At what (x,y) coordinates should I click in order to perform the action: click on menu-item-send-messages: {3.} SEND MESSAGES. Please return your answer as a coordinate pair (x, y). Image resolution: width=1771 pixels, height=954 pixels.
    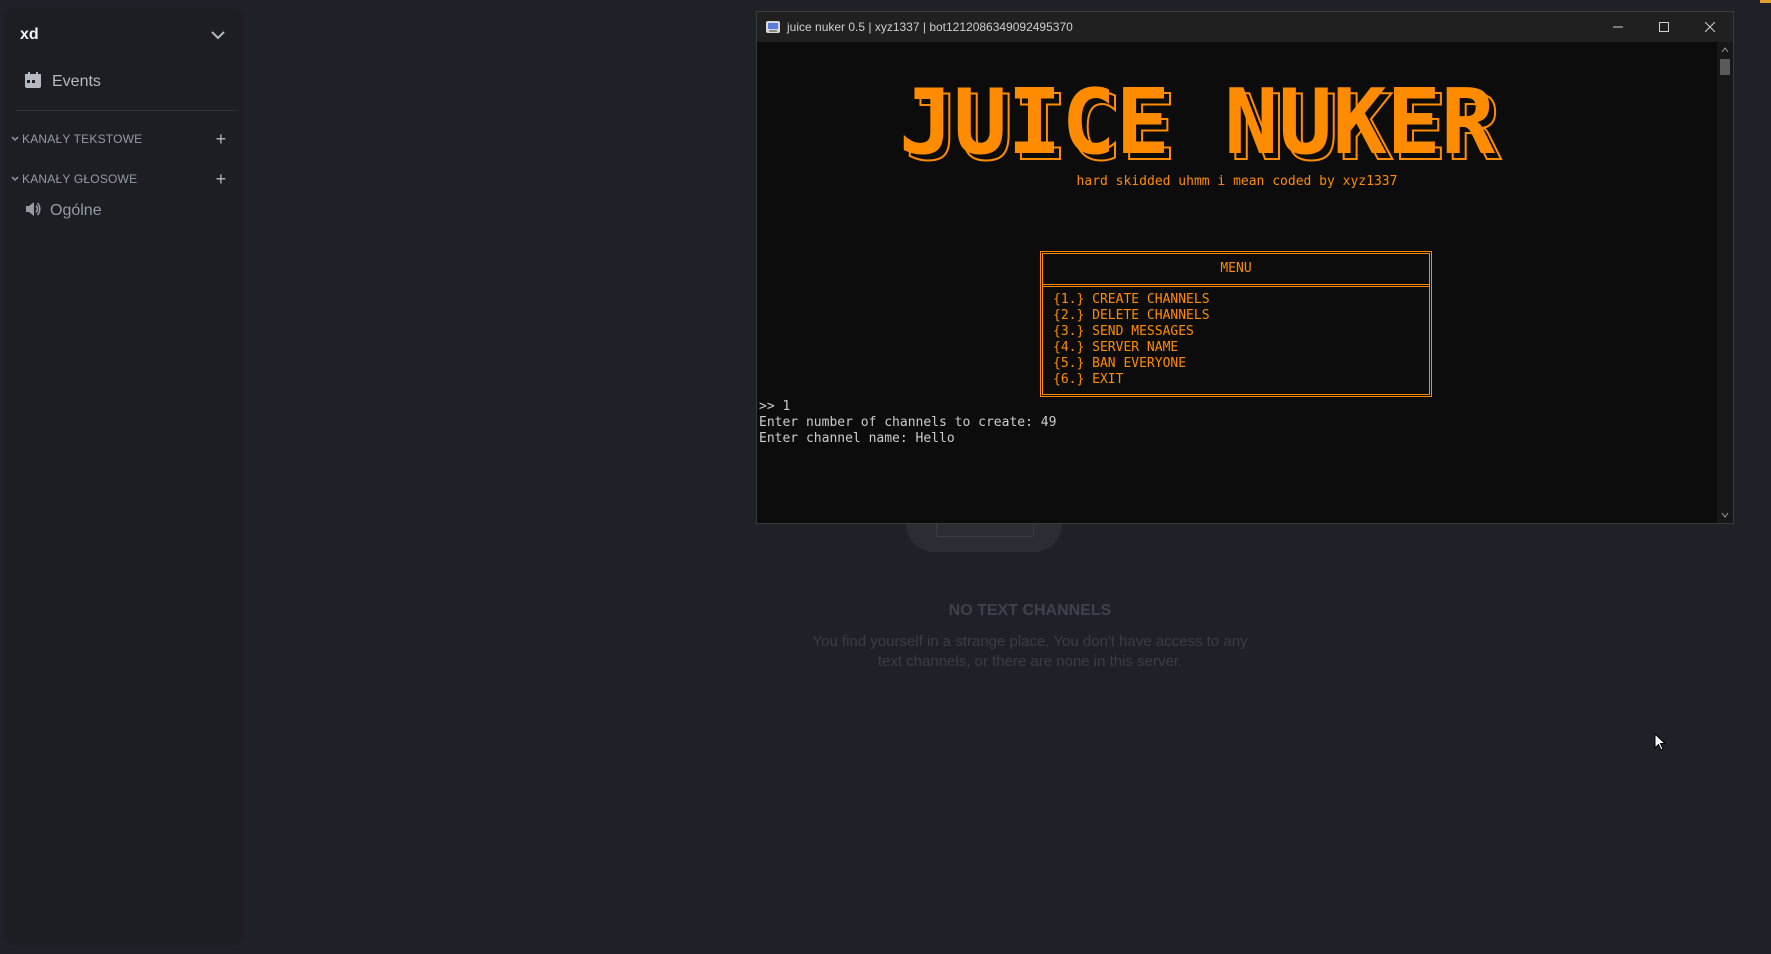
    Looking at the image, I should click on (1236, 332).